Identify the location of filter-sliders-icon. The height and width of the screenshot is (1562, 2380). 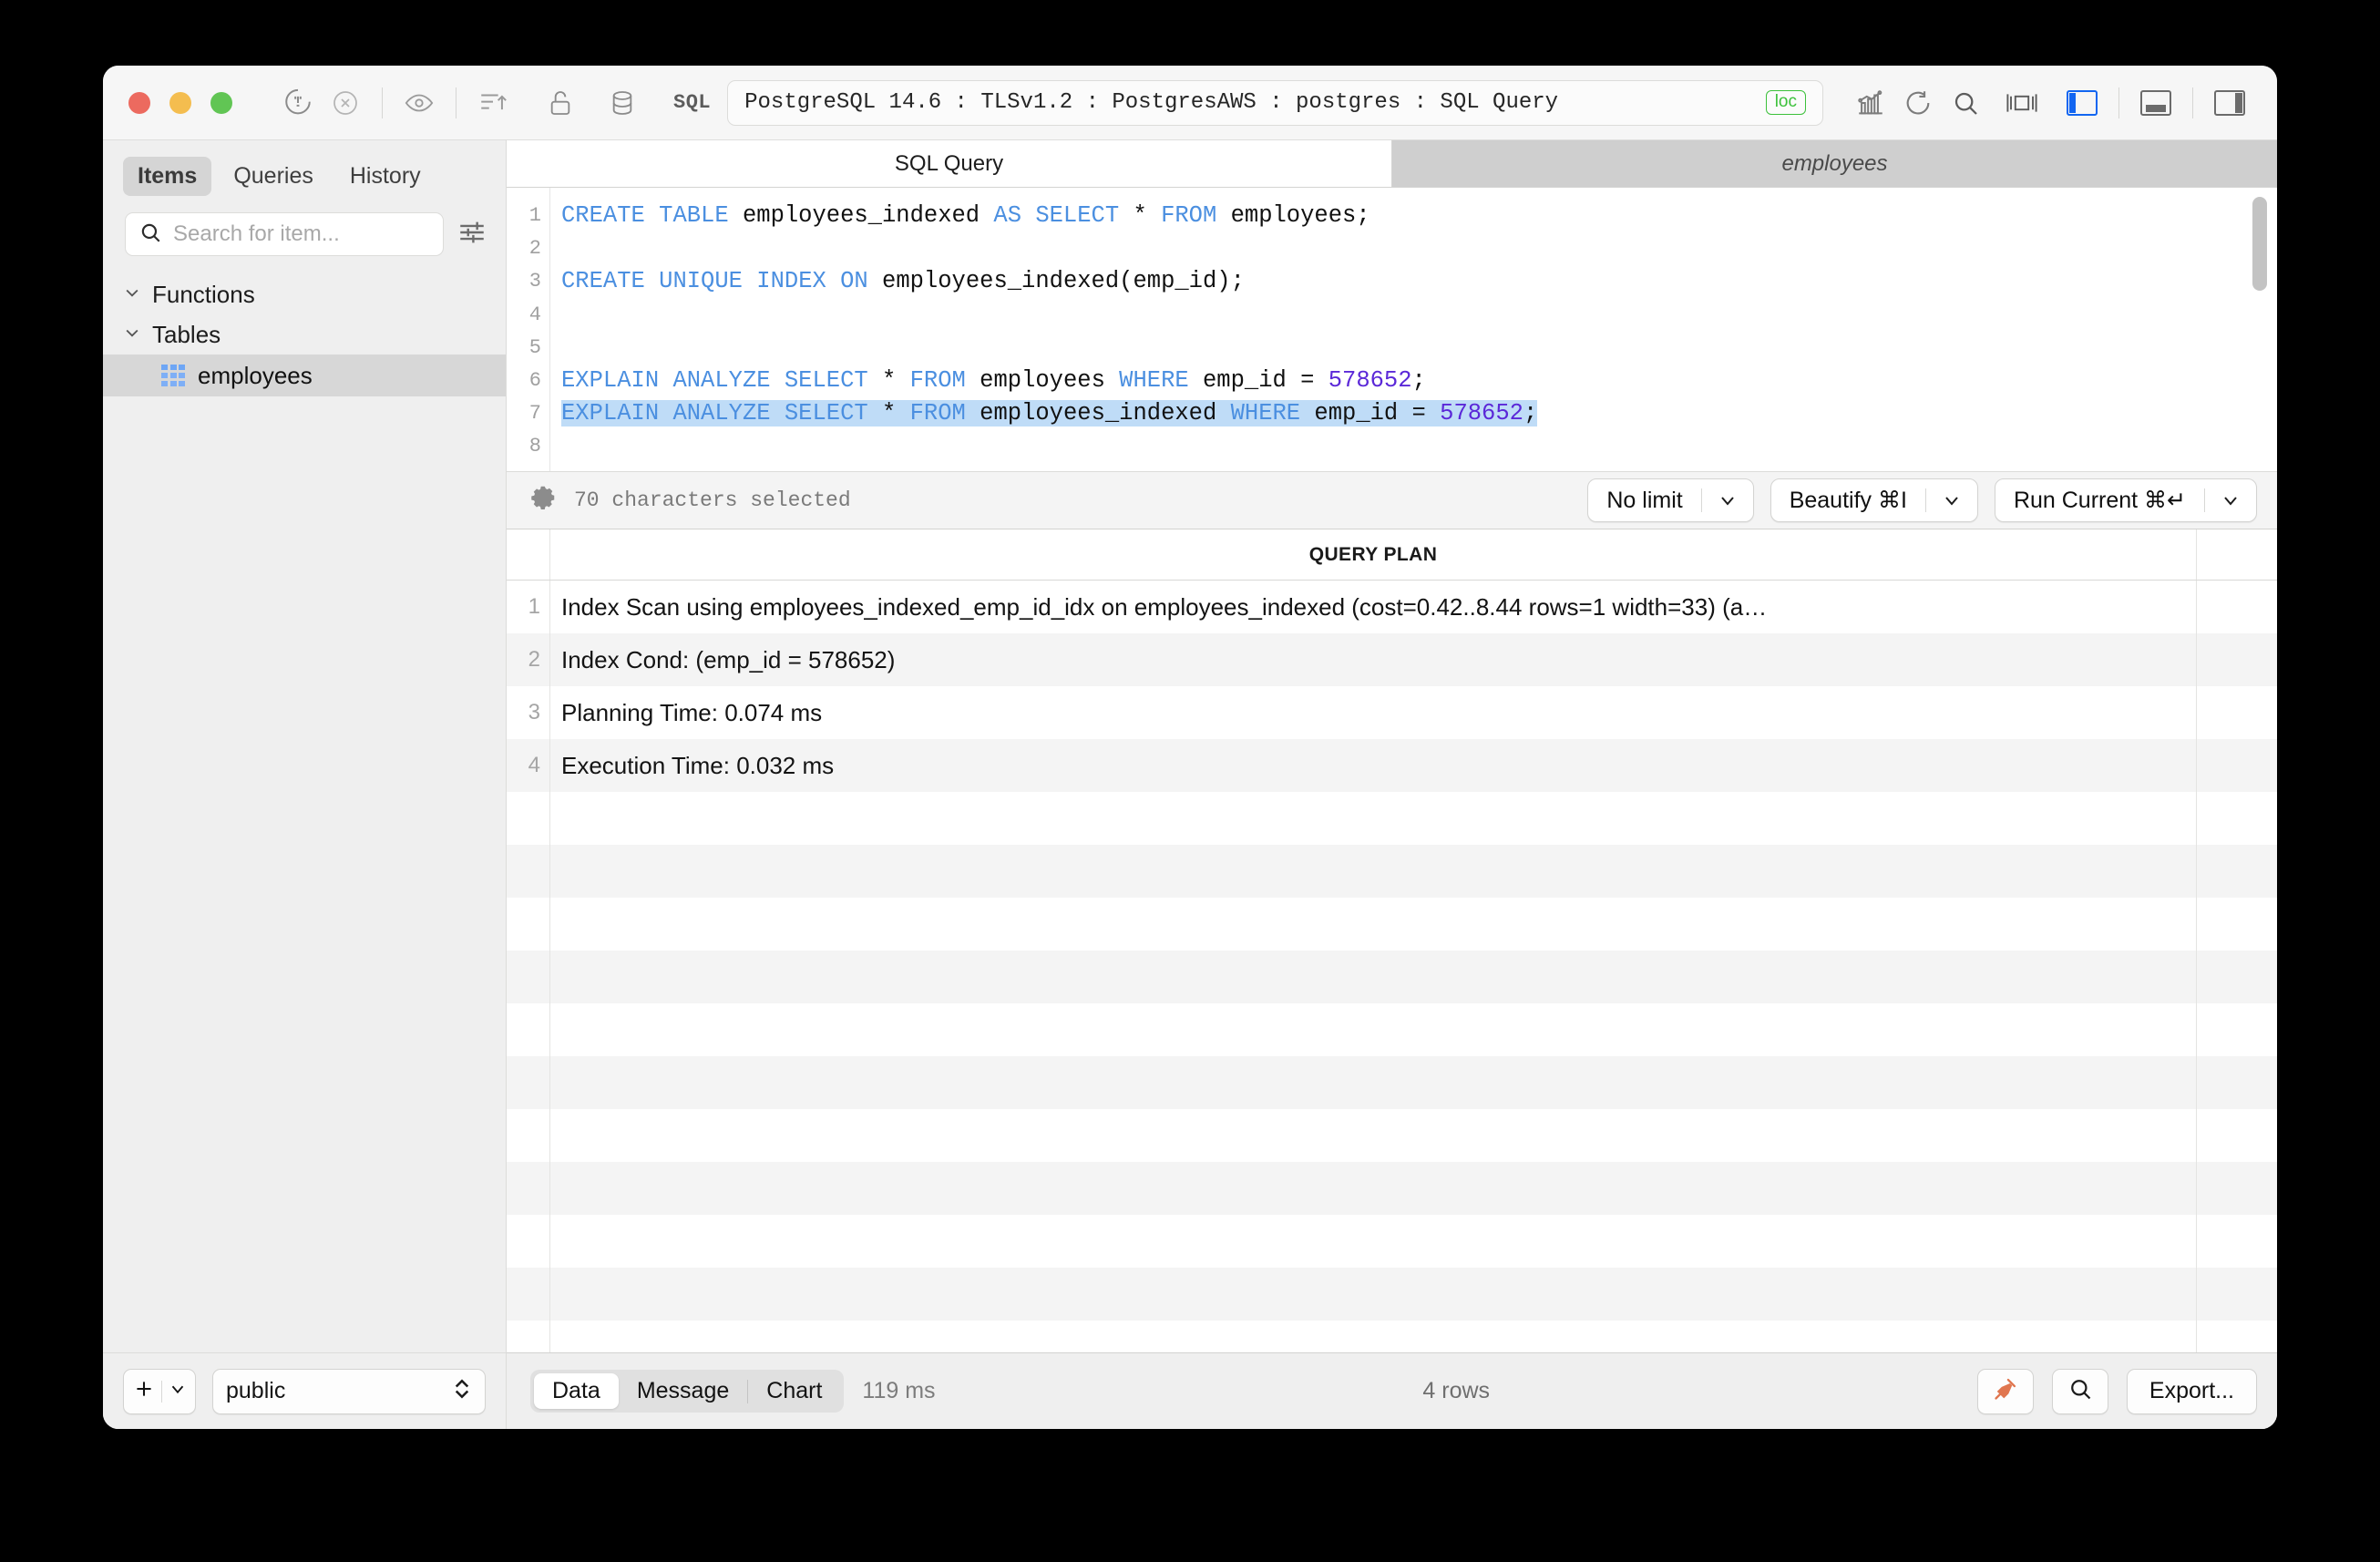
(472, 234).